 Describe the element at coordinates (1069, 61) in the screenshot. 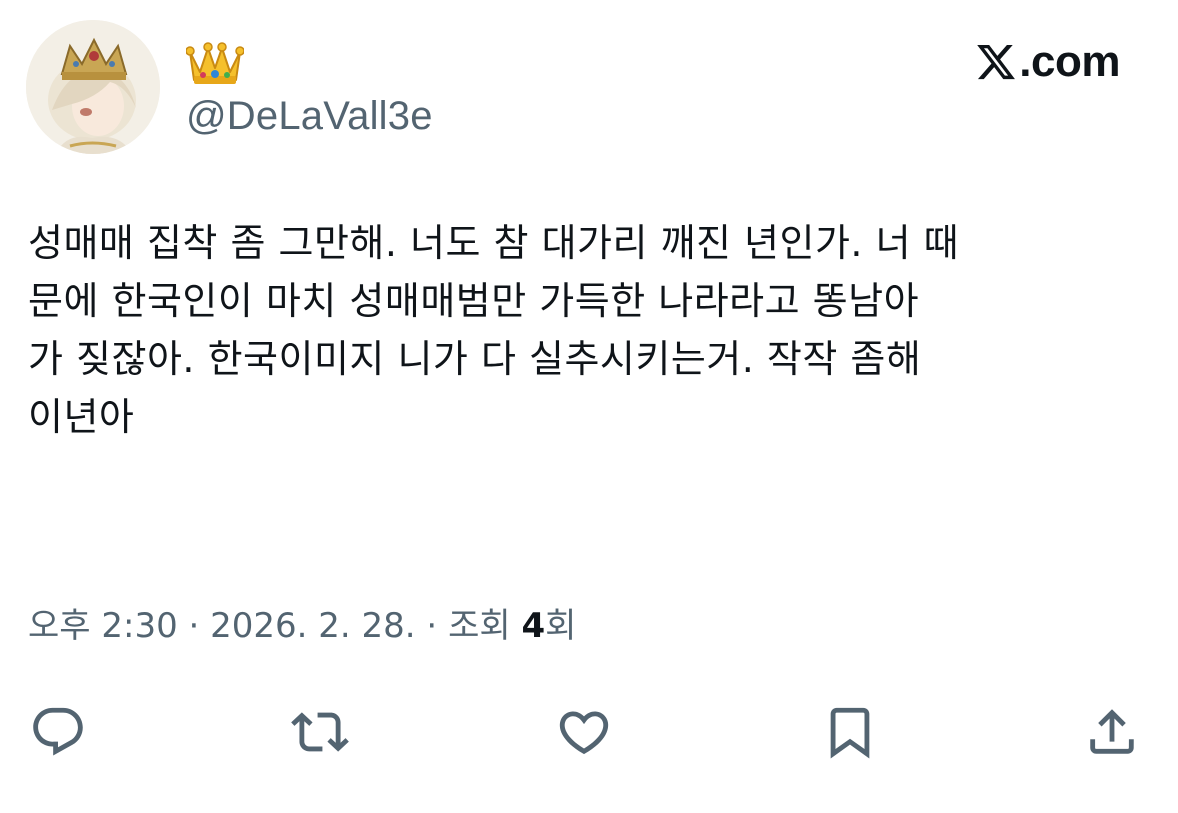

I see `brand-domain: .com` at that location.